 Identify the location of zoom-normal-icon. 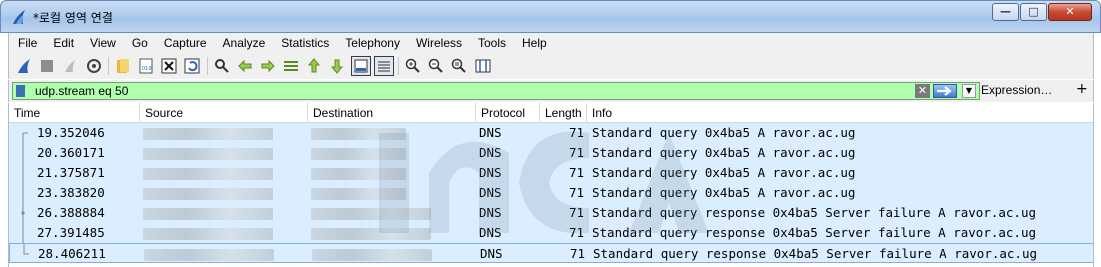
(459, 66).